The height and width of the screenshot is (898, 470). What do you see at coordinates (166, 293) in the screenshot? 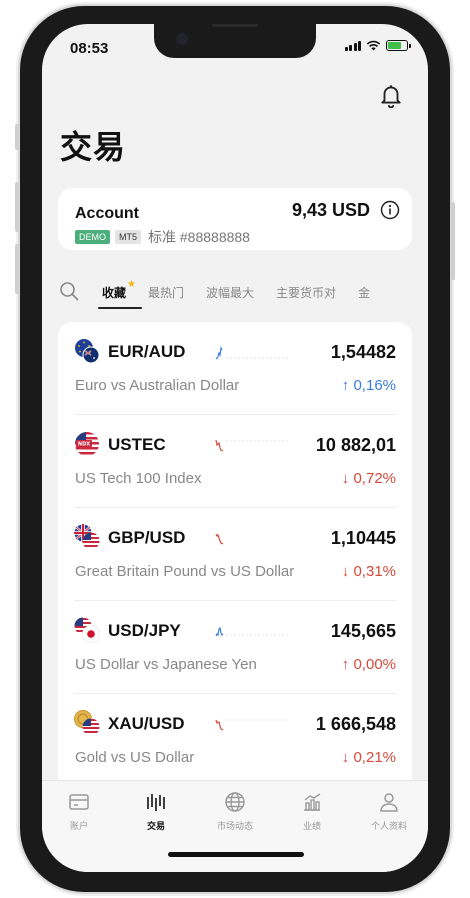
I see `tab-label: 最热门` at bounding box center [166, 293].